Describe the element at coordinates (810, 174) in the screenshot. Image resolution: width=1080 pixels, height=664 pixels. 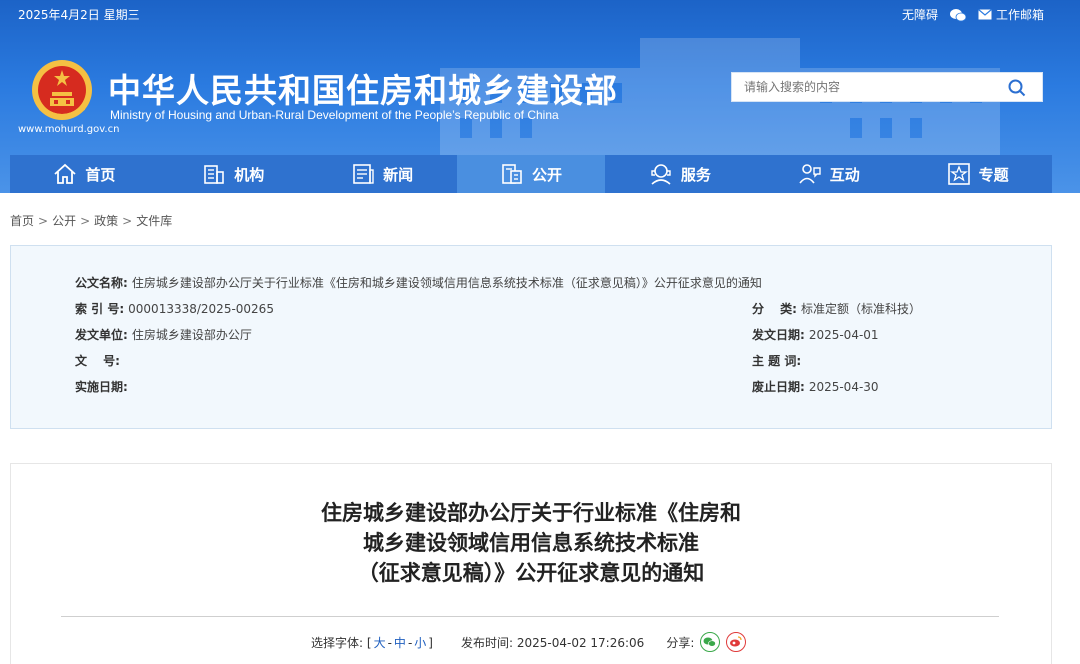
I see `interaction-icon` at that location.